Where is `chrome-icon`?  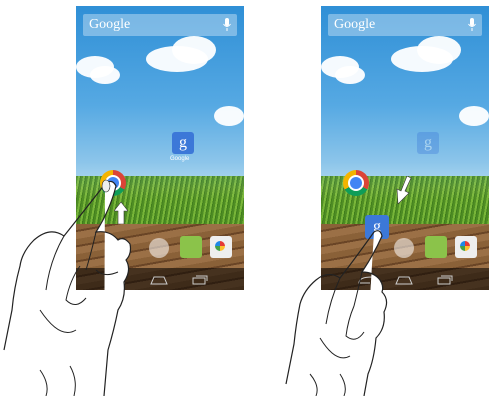
chrome-icon is located at coordinates (356, 183).